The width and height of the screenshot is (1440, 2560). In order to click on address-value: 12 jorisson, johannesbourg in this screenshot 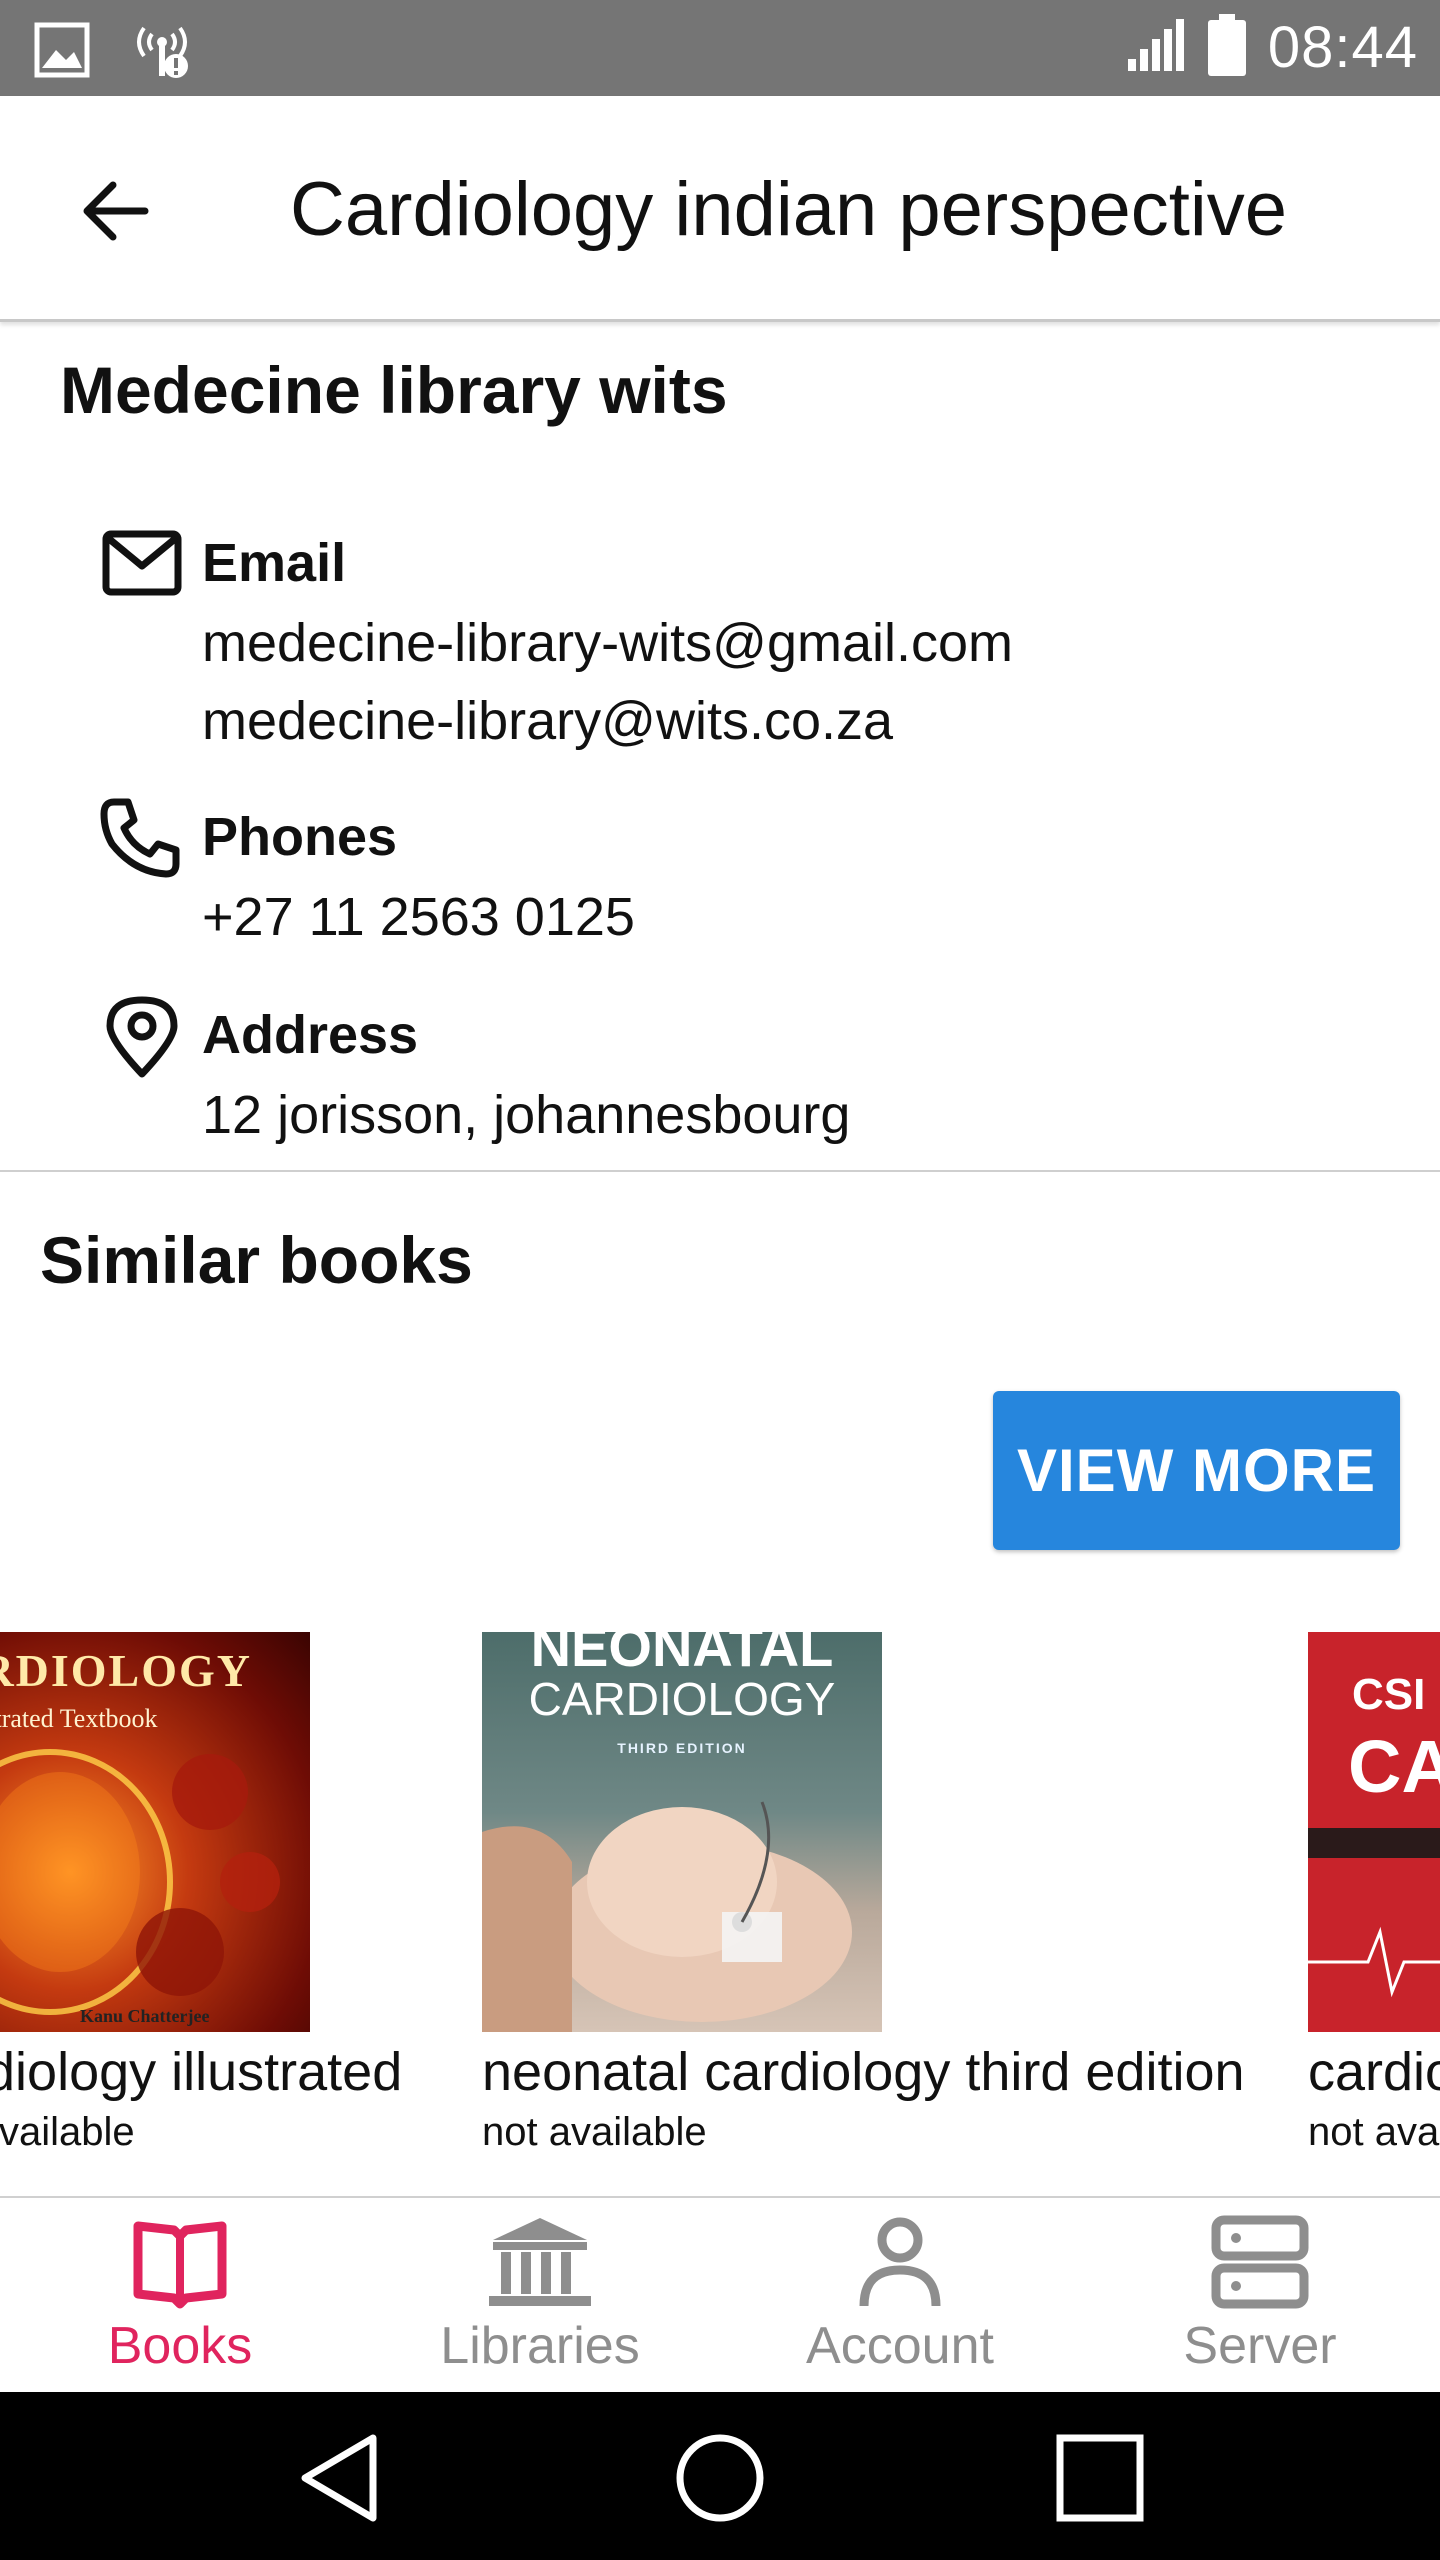, I will do `click(526, 1115)`.